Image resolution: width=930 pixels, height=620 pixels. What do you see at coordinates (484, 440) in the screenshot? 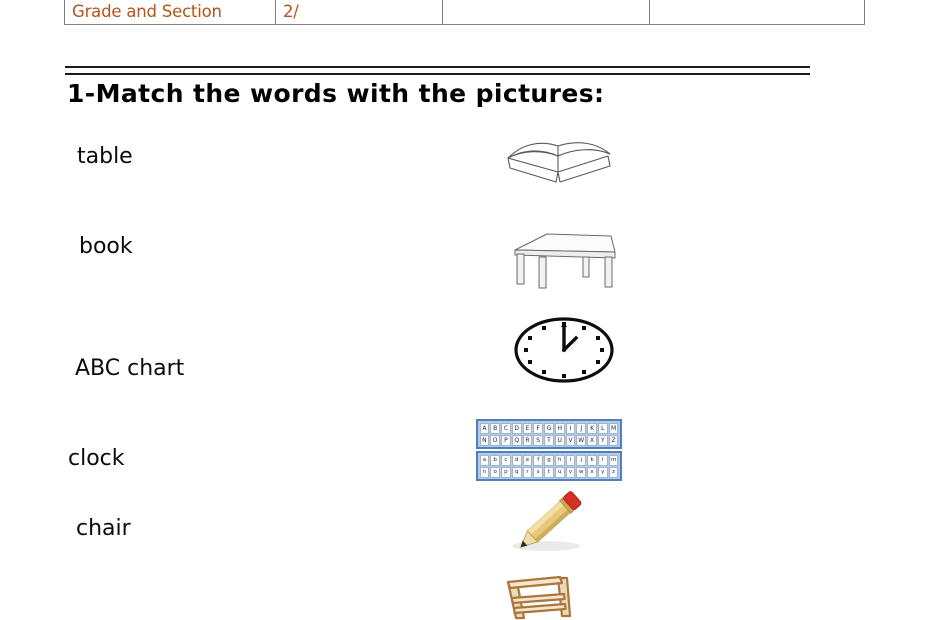
I see `abc-cell: N` at bounding box center [484, 440].